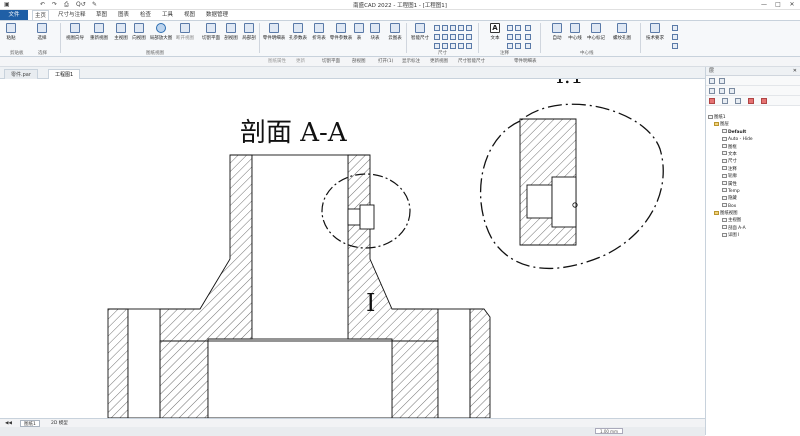  I want to click on tab-dimension: 尺寸与注释, so click(72, 15).